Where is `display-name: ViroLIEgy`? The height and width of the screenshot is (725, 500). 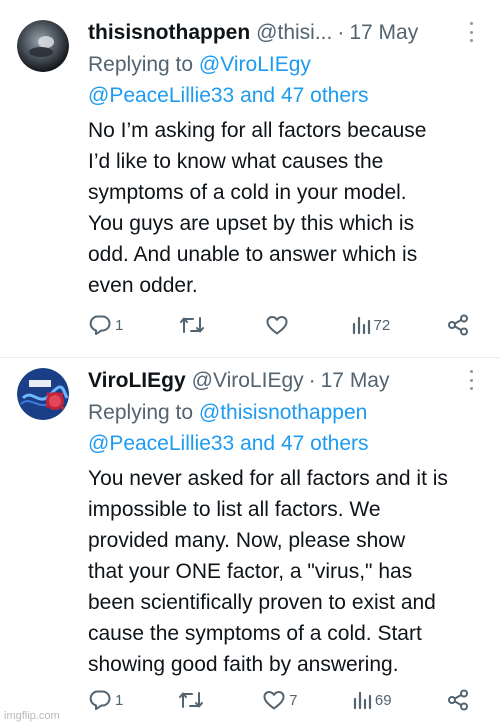
display-name: ViroLIEgy is located at coordinates (137, 381).